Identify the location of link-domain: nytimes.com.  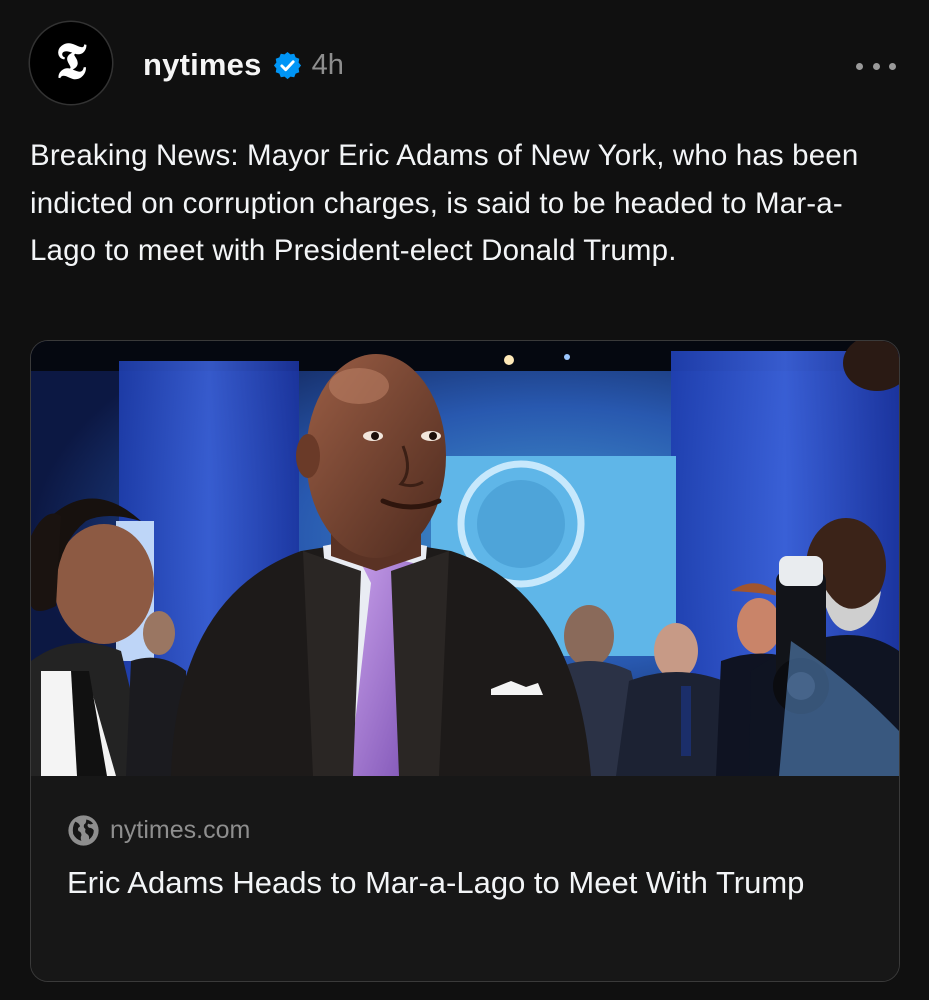
(180, 830).